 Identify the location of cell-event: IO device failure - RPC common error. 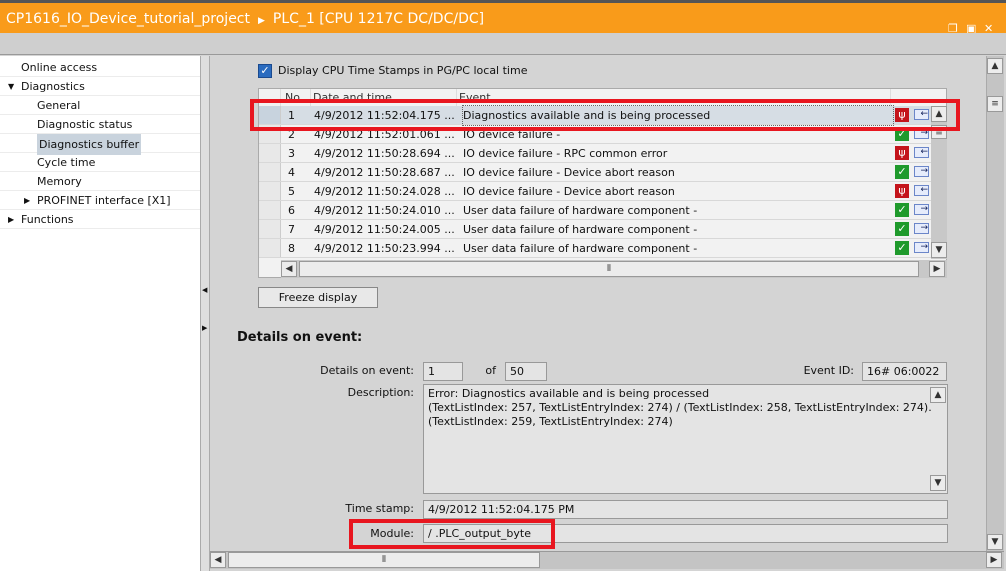
(565, 153).